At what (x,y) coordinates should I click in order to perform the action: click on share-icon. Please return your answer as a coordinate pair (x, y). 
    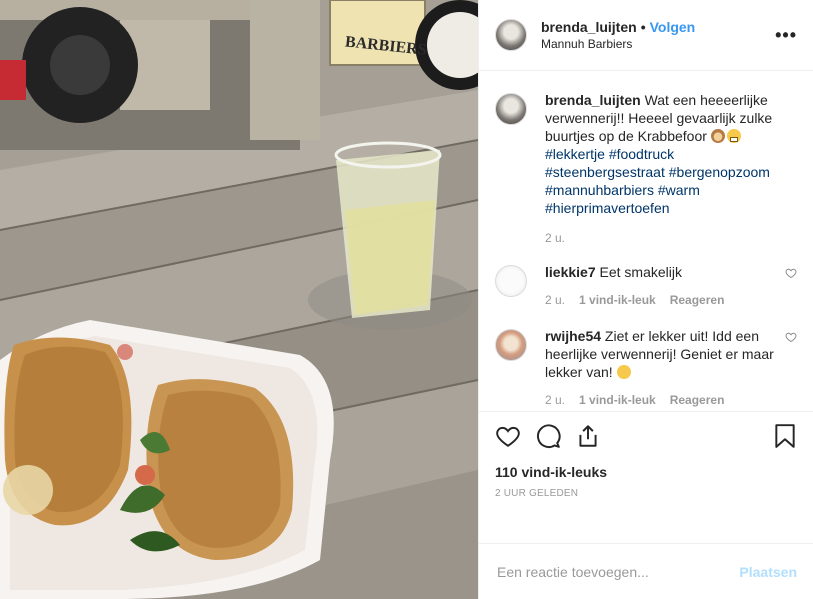
    Looking at the image, I should click on (588, 436).